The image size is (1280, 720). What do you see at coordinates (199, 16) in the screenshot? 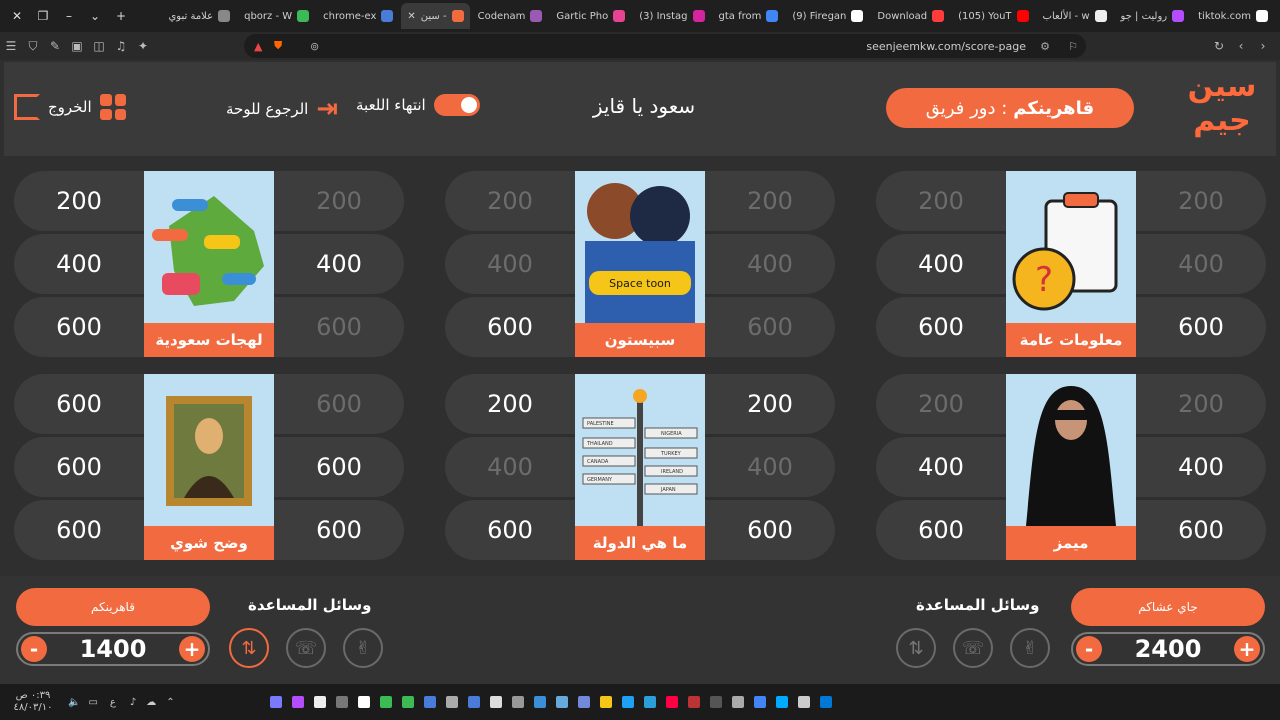
I see `browser-tab: علامة تبوي` at bounding box center [199, 16].